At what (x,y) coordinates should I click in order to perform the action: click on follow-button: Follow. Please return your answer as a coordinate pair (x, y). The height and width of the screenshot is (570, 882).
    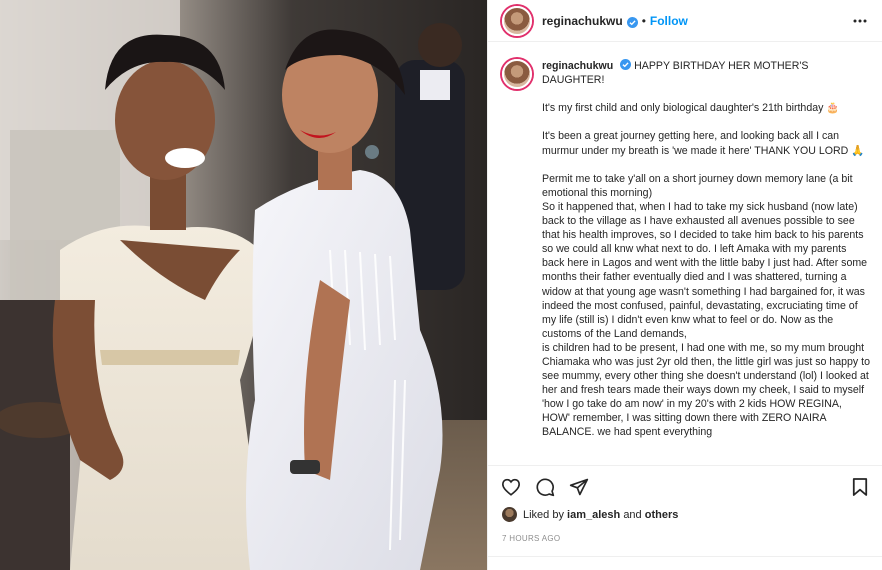
    Looking at the image, I should click on (669, 21).